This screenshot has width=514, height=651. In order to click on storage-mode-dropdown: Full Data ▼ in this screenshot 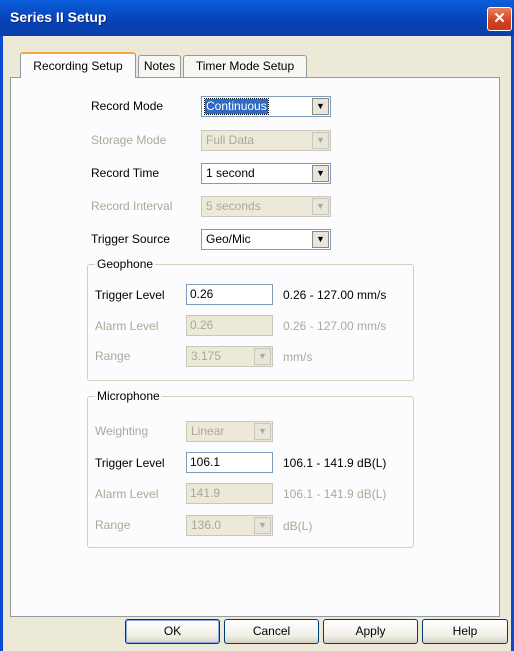, I will do `click(266, 140)`.